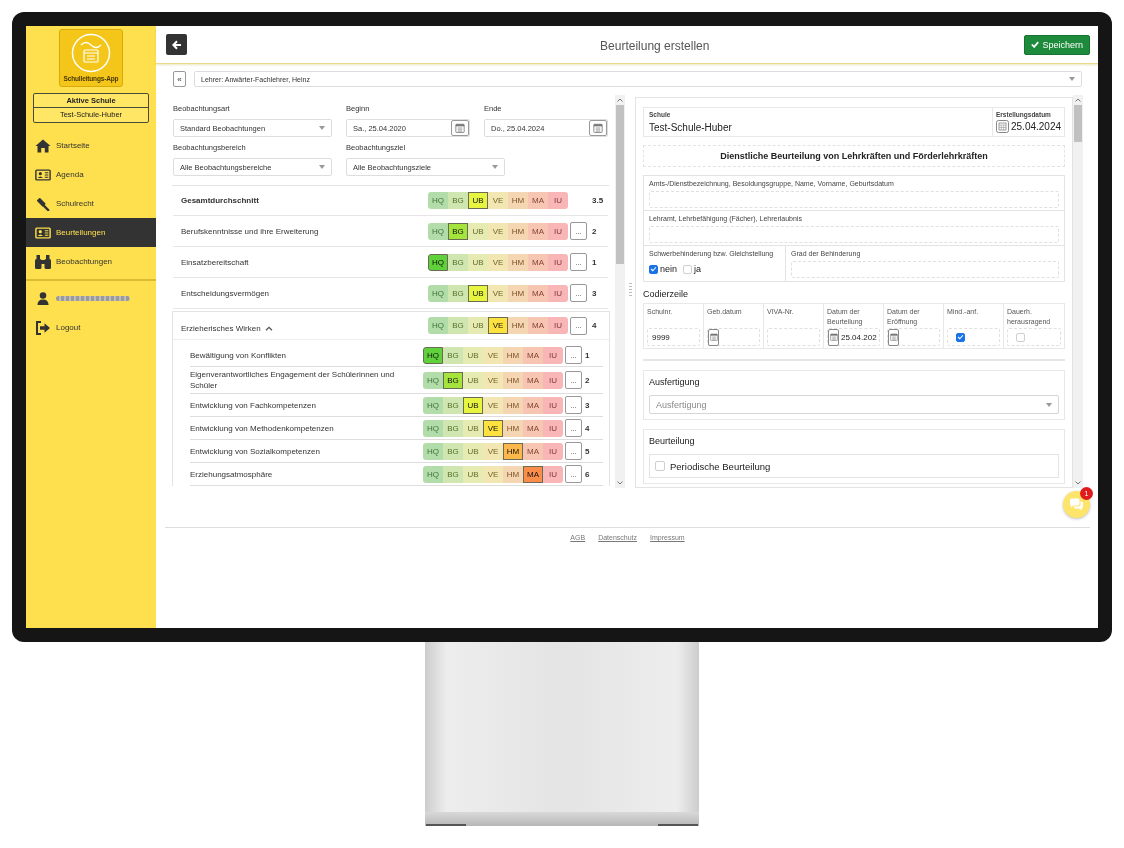 The height and width of the screenshot is (848, 1124). Describe the element at coordinates (91, 327) in the screenshot. I see `logout-link: Logout` at that location.